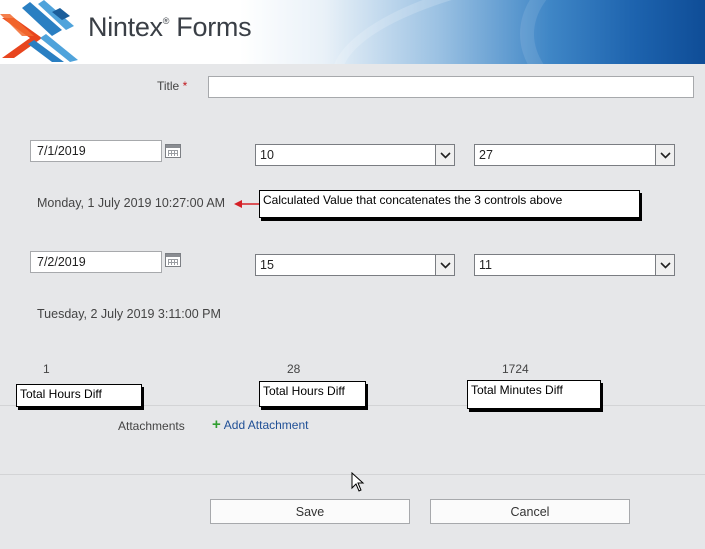 This screenshot has height=549, width=705. Describe the element at coordinates (131, 203) in the screenshot. I see `calculated-value-1: Monday, 1 July 2019 10:27:00 AM` at that location.